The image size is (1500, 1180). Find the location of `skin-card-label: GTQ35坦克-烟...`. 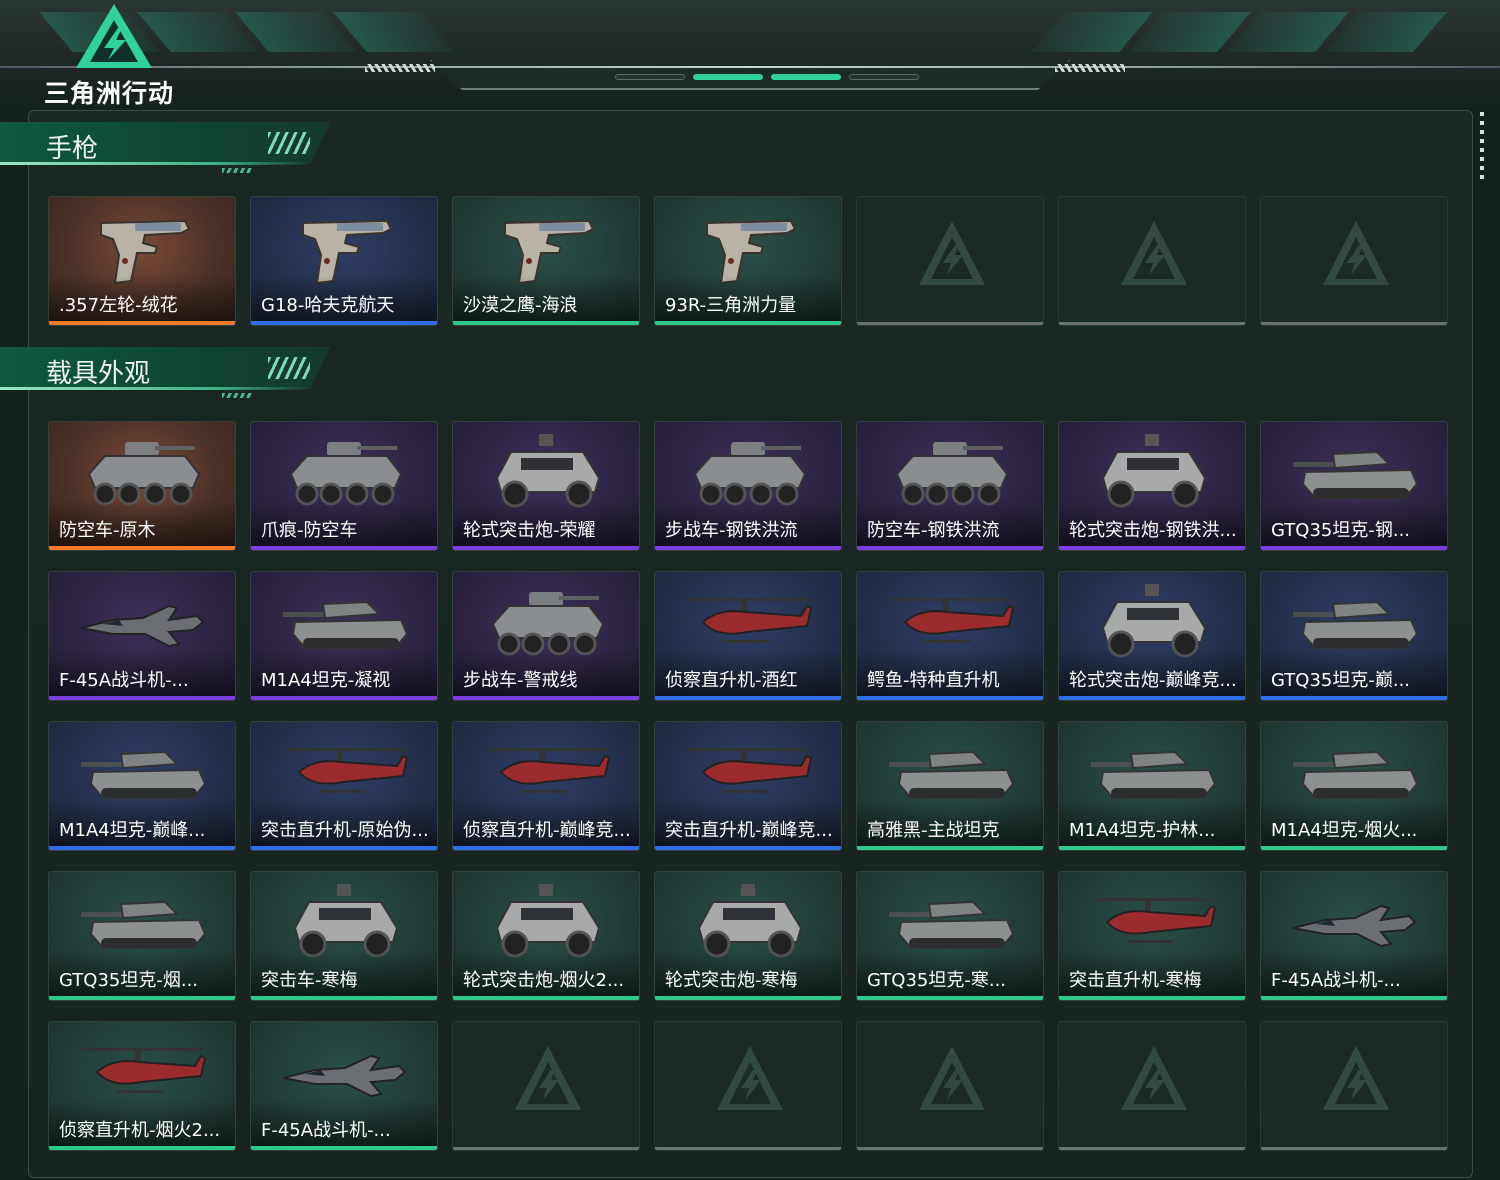

skin-card-label: GTQ35坦克-烟... is located at coordinates (129, 980).